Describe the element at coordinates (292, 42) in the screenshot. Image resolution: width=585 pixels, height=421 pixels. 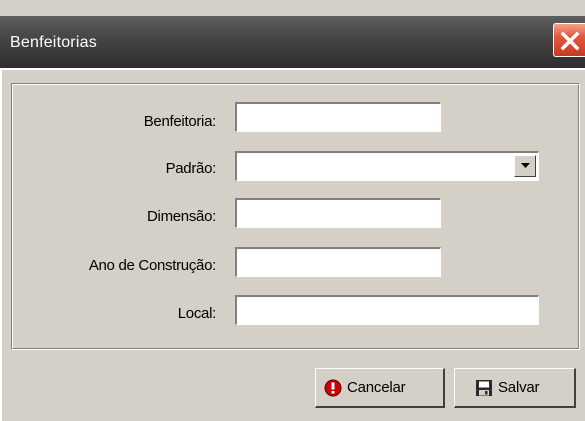
I see `title-bar: Benfeitorias` at that location.